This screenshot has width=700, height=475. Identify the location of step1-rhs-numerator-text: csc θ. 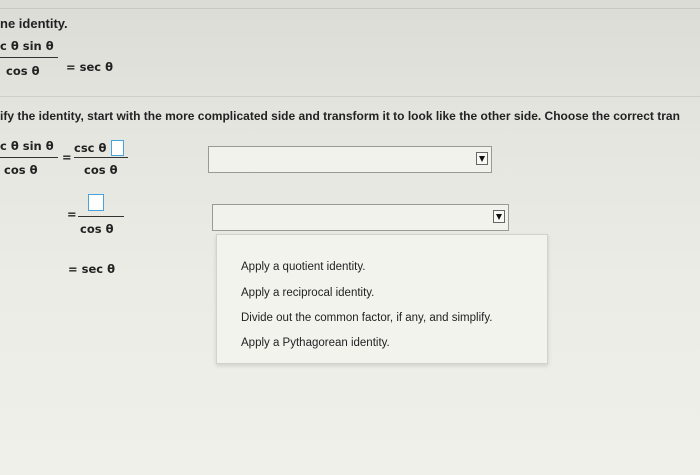
(90, 148).